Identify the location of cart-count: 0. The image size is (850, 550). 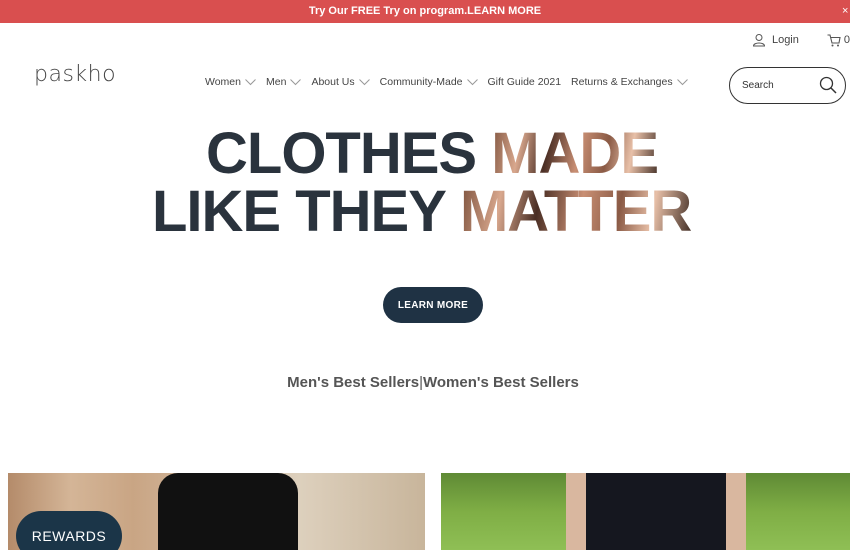
(846, 40).